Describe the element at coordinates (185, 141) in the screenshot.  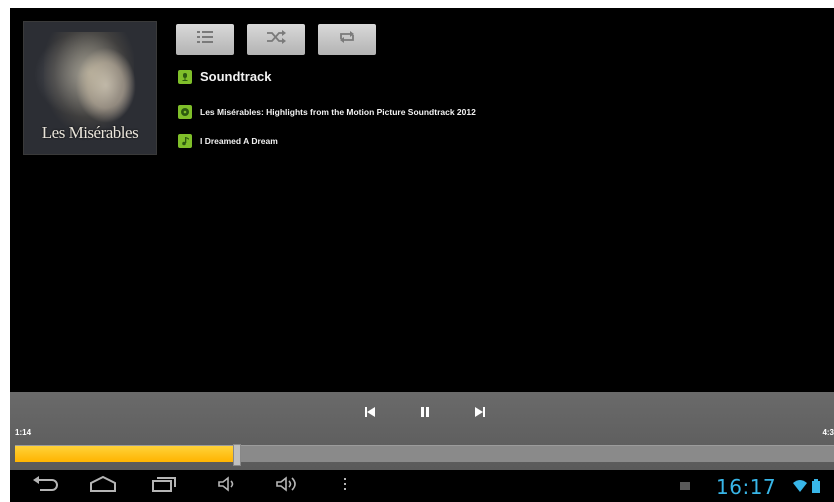
I see `song-icon` at that location.